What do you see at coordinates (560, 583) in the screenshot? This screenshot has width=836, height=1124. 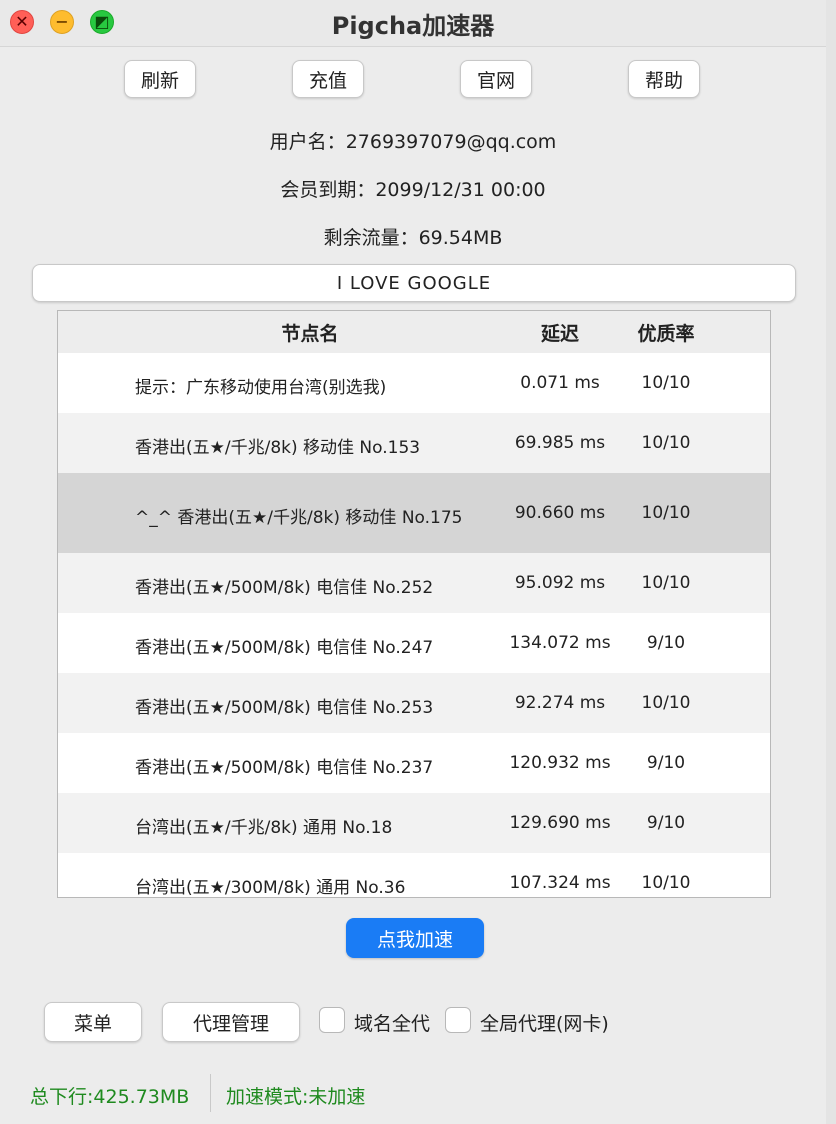 I see `node-latency: 95.092 ms` at bounding box center [560, 583].